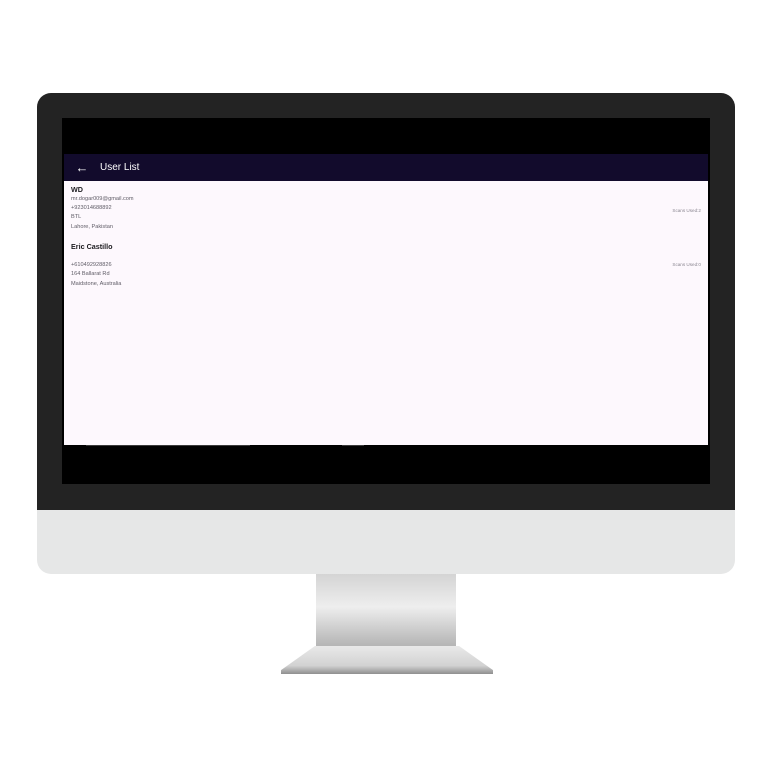 Image resolution: width=768 pixels, height=768 pixels. What do you see at coordinates (96, 283) in the screenshot?
I see `user-city: Maidstone, Australia` at bounding box center [96, 283].